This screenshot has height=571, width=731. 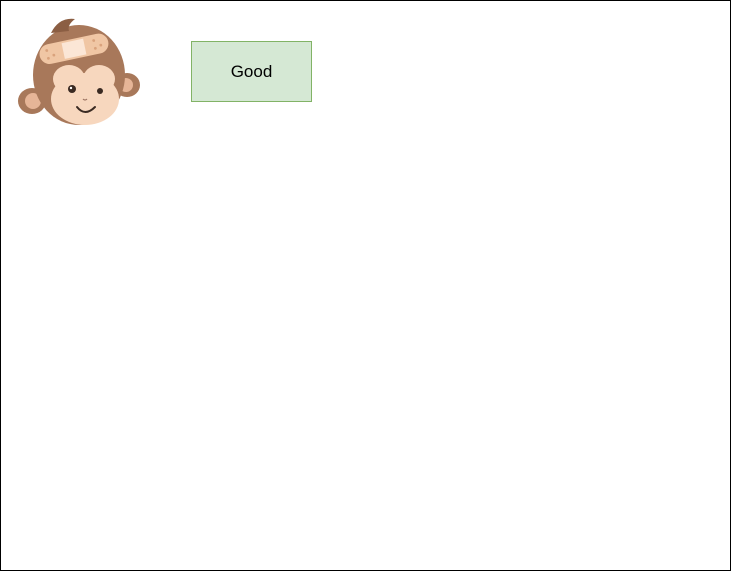 I want to click on good-box-label: Good, so click(x=251, y=71).